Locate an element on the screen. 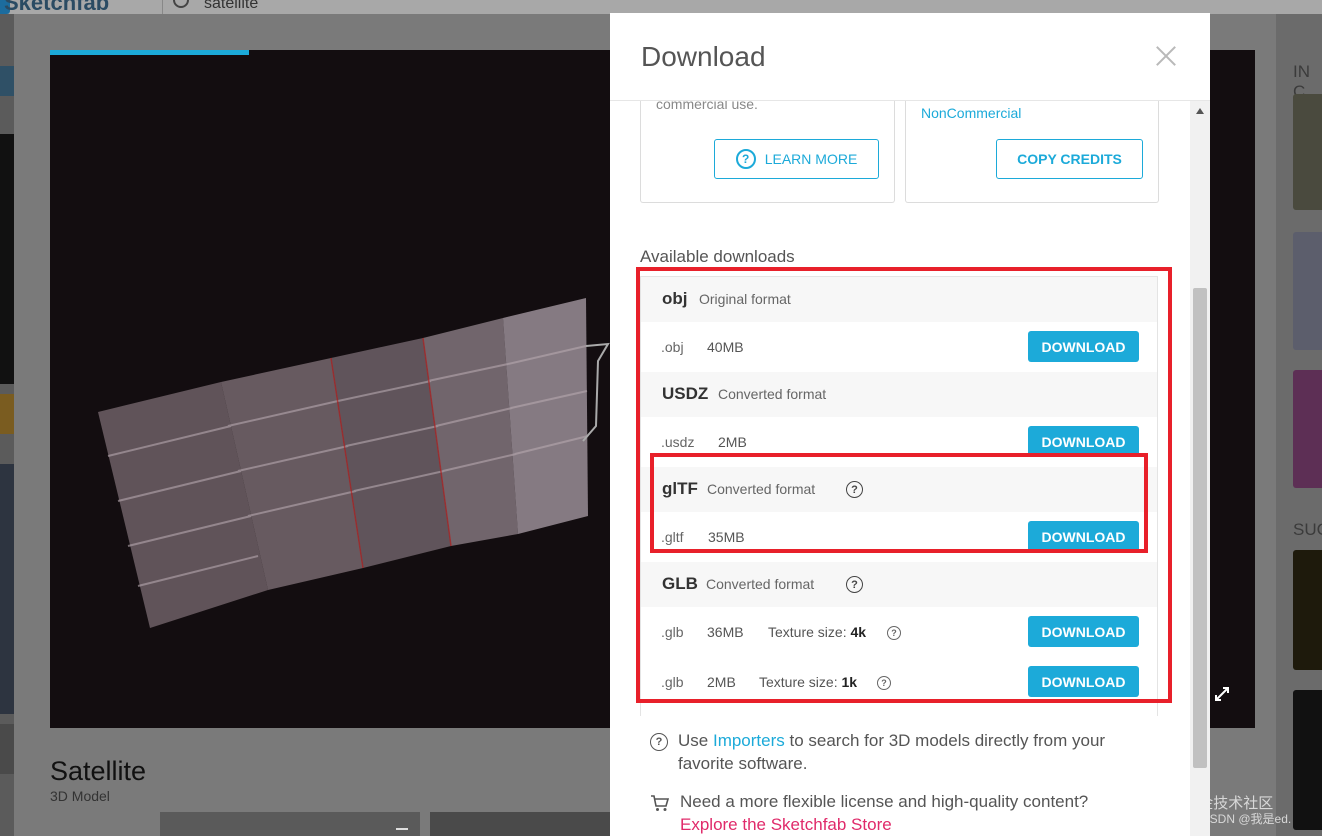 Image resolution: width=1322 pixels, height=836 pixels. learn-more-button: ? LEARN MORE is located at coordinates (796, 159).